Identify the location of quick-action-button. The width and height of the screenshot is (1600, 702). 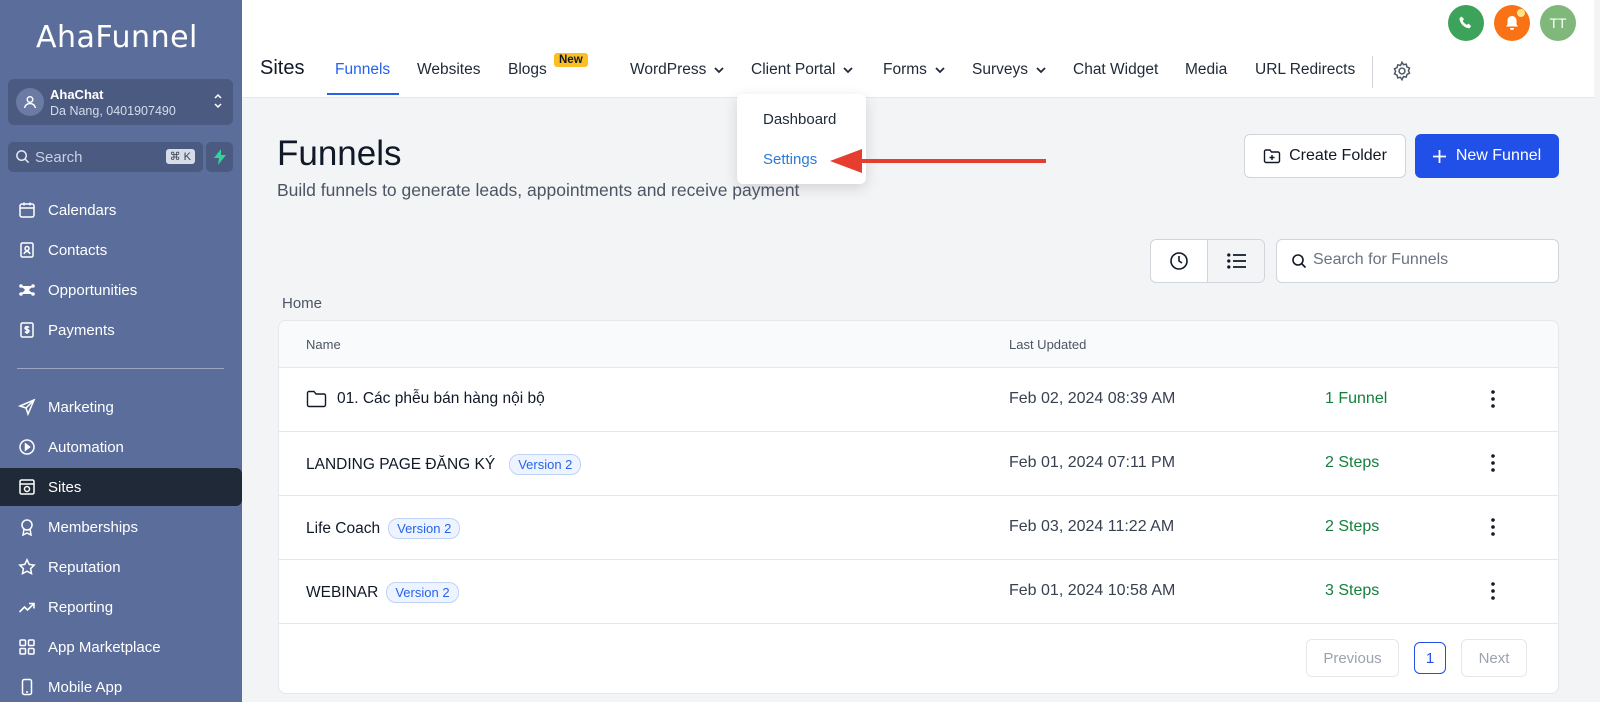
(219, 157).